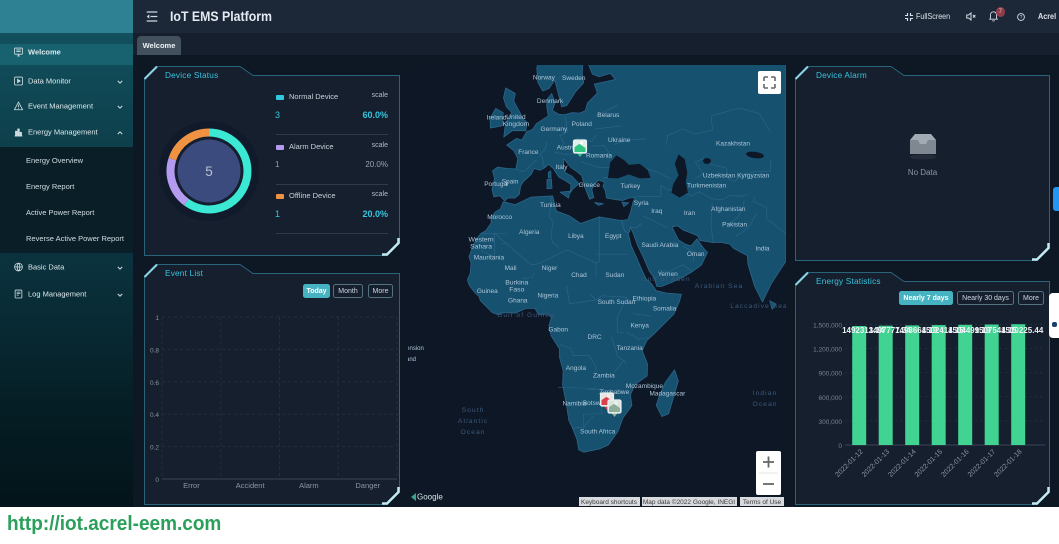  Describe the element at coordinates (412, 360) in the screenshot. I see `svg-text: Island` at that location.